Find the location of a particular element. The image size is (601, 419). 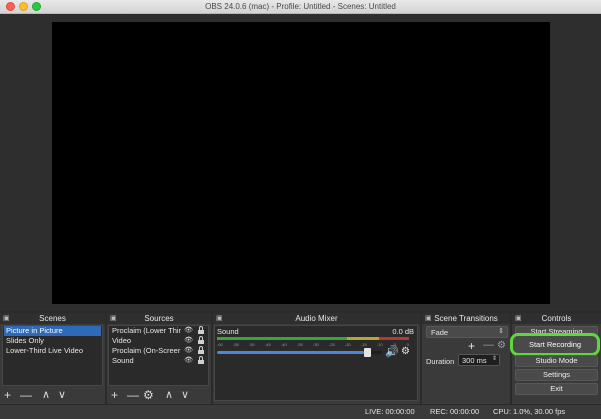

source-item-label: Proclaim (Lower Thir is located at coordinates (147, 330).